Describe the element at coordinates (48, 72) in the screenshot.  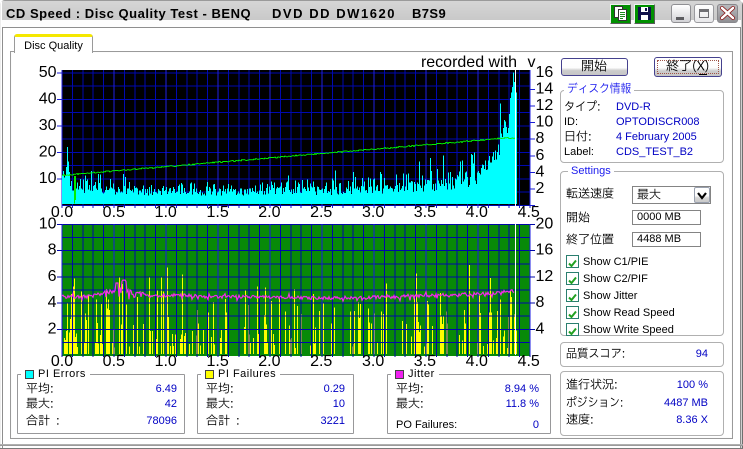
I see `svg-text: 50` at that location.